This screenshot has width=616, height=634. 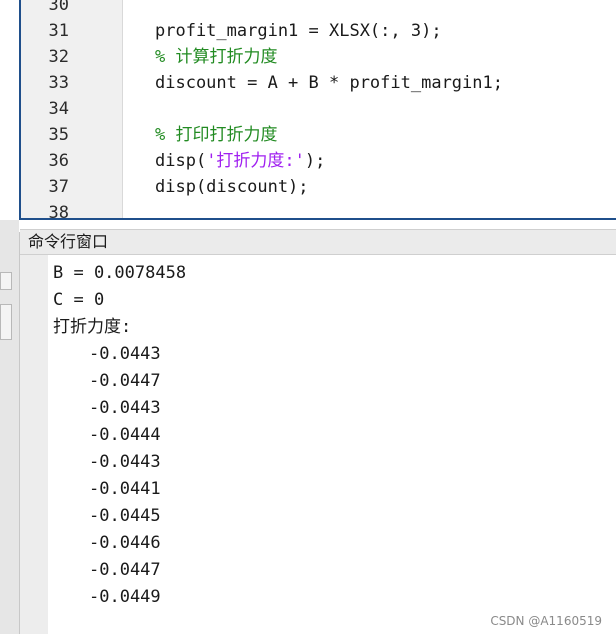 What do you see at coordinates (546, 621) in the screenshot?
I see `watermark: CSDN @A1160519` at bounding box center [546, 621].